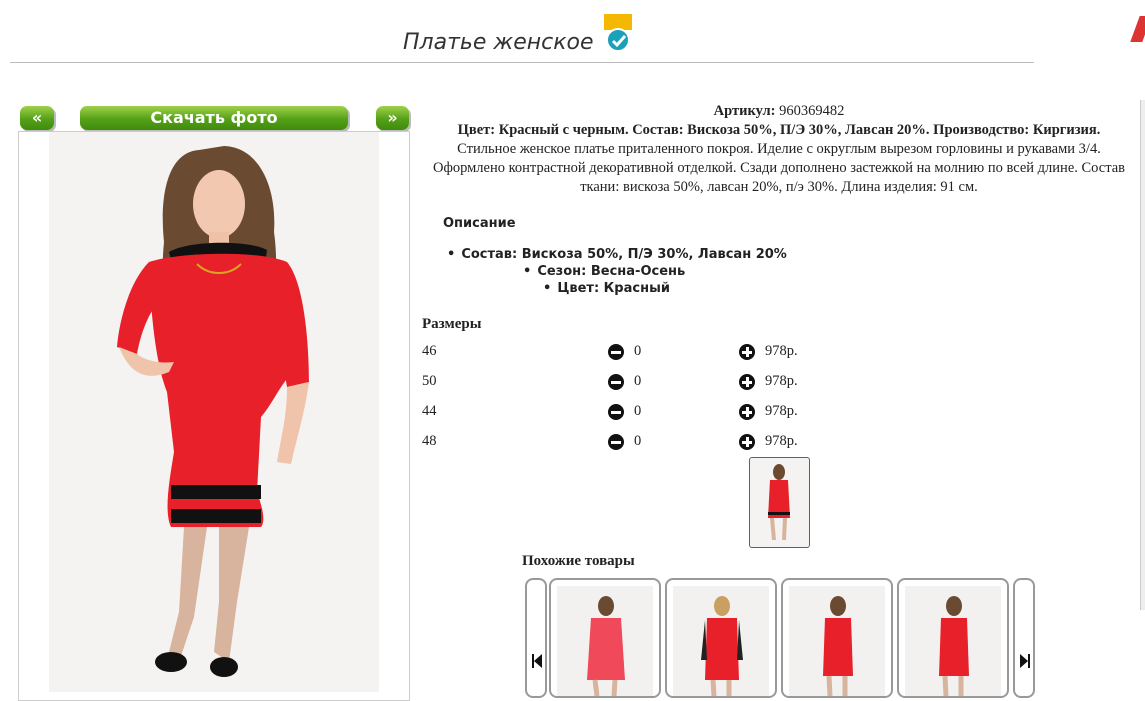 The height and width of the screenshot is (701, 1145). Describe the element at coordinates (392, 118) in the screenshot. I see `next-photo-button: »` at that location.